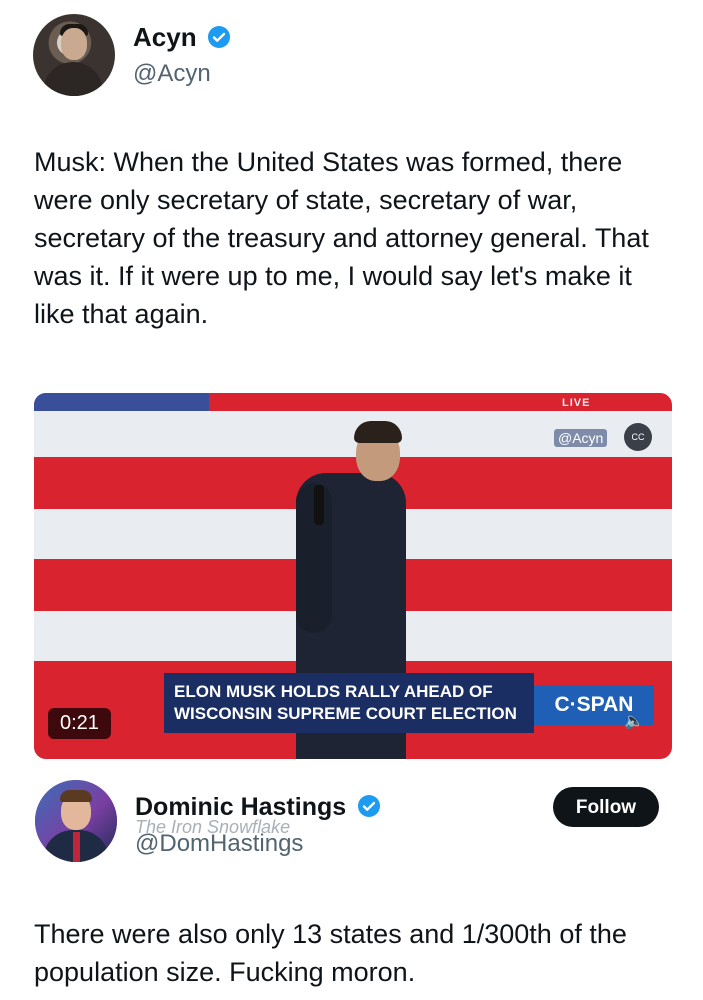 This screenshot has height=1000, width=703. Describe the element at coordinates (79, 723) in the screenshot. I see `video-duration: 0:21` at that location.